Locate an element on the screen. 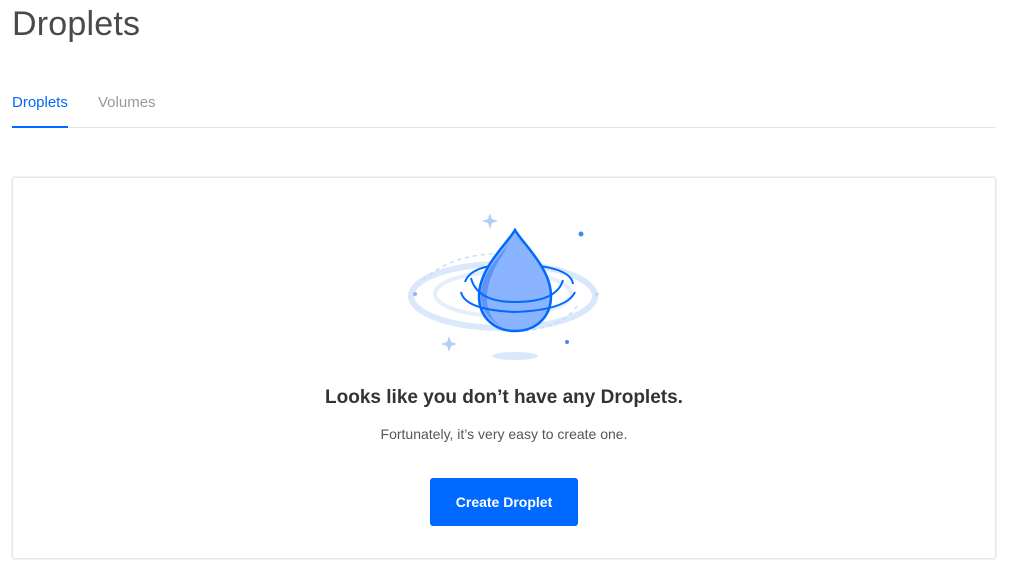 The height and width of the screenshot is (569, 1009). tab-bar: Droplets Volumes is located at coordinates (504, 106).